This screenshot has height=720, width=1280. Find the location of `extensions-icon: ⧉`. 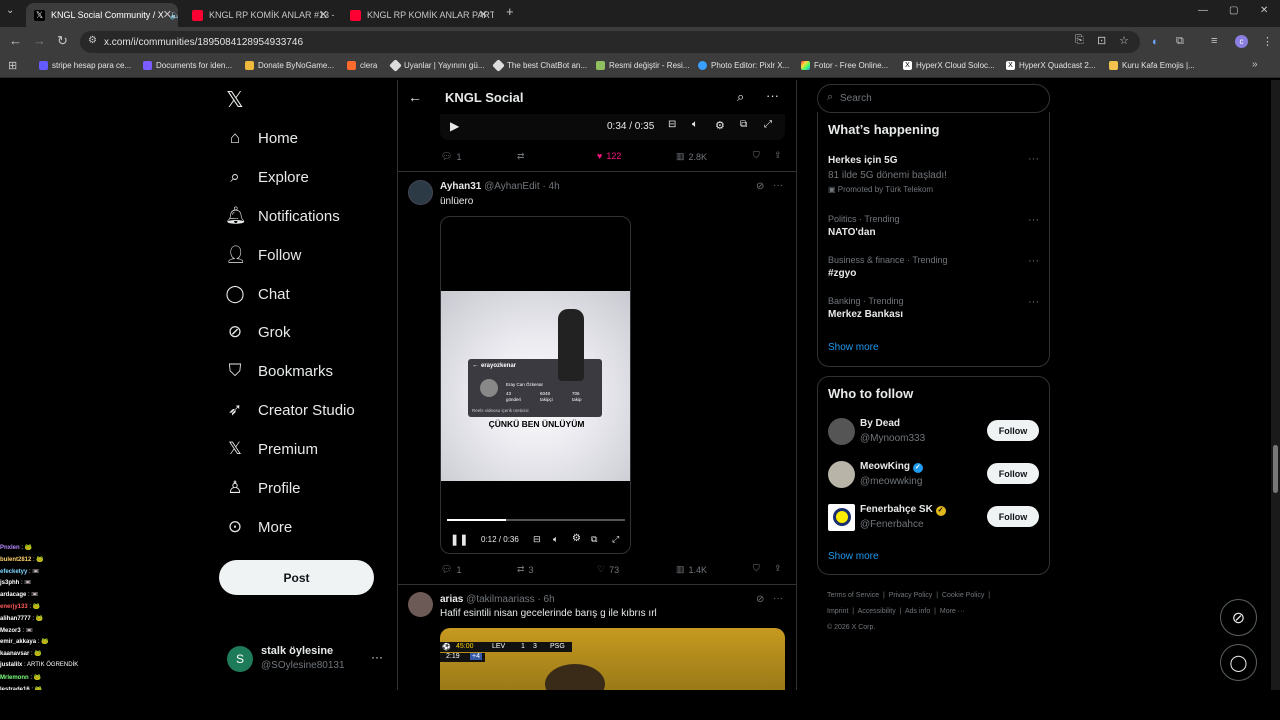

extensions-icon: ⧉ is located at coordinates (1180, 41).